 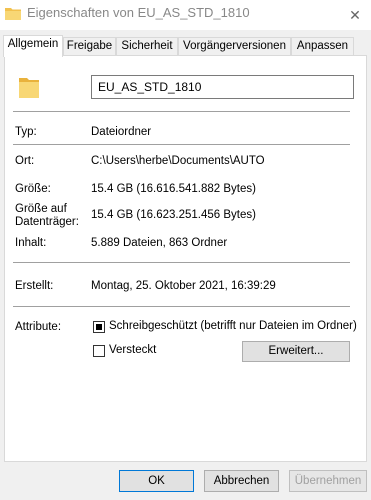 What do you see at coordinates (138, 12) in the screenshot?
I see `window-title: Eigenschaften von EU_AS_STD_1810` at bounding box center [138, 12].